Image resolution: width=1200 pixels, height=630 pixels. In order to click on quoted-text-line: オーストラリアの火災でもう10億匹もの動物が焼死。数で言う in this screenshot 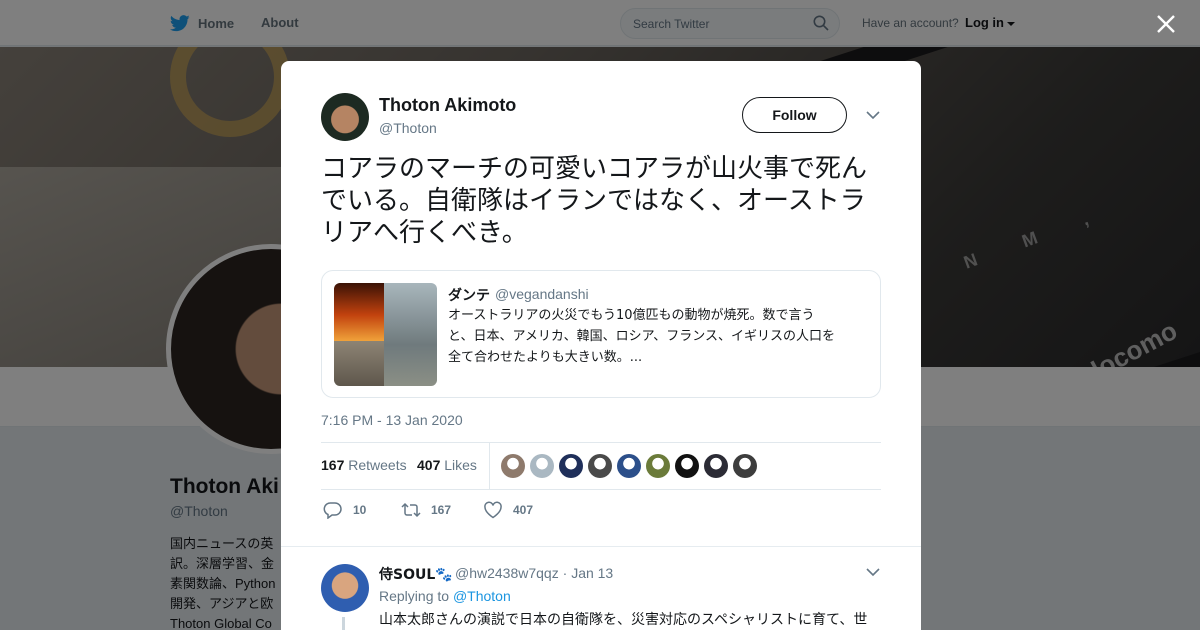, I will do `click(631, 315)`.